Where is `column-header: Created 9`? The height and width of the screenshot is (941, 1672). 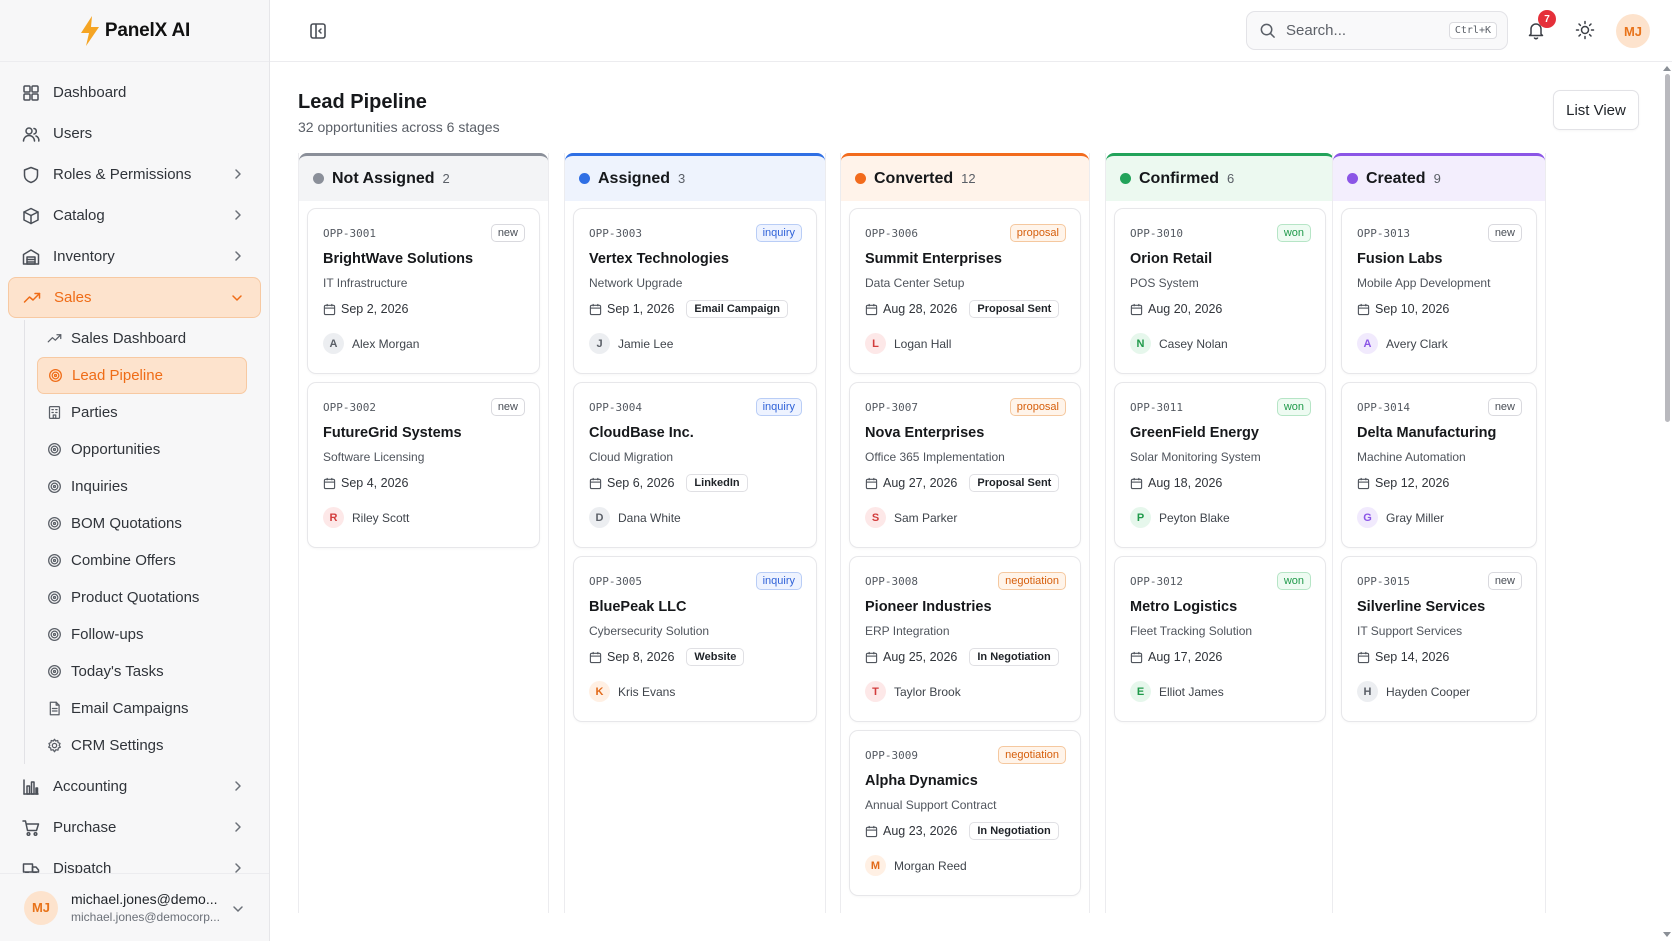 column-header: Created 9 is located at coordinates (1439, 177).